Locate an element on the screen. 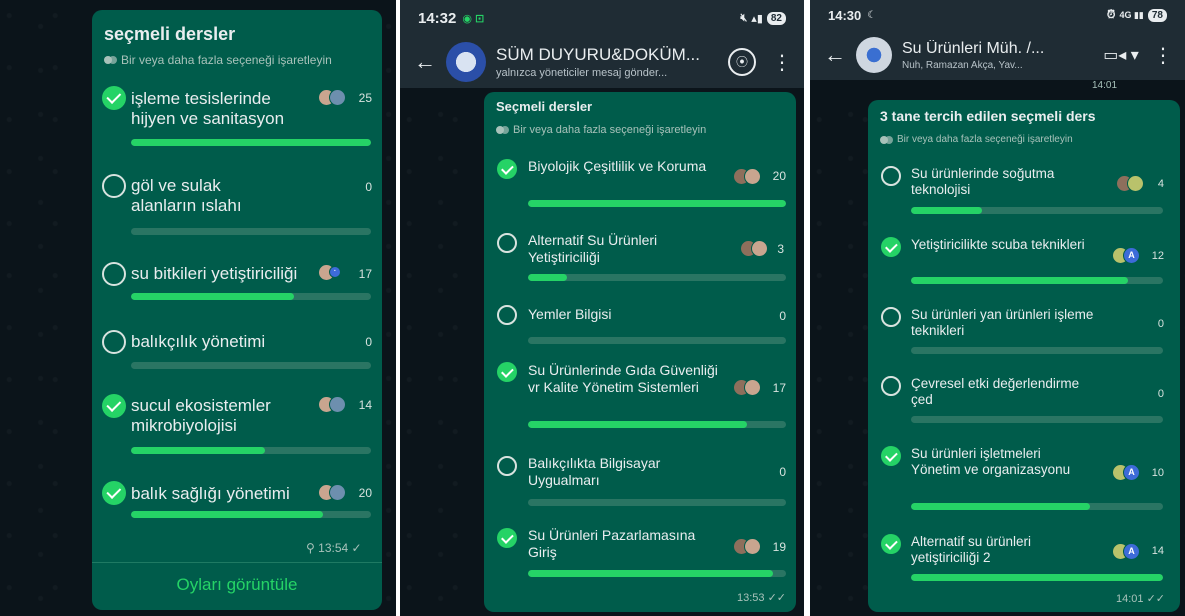 This screenshot has height=616, width=1185. vote-count: 4 is located at coordinates (1160, 184).